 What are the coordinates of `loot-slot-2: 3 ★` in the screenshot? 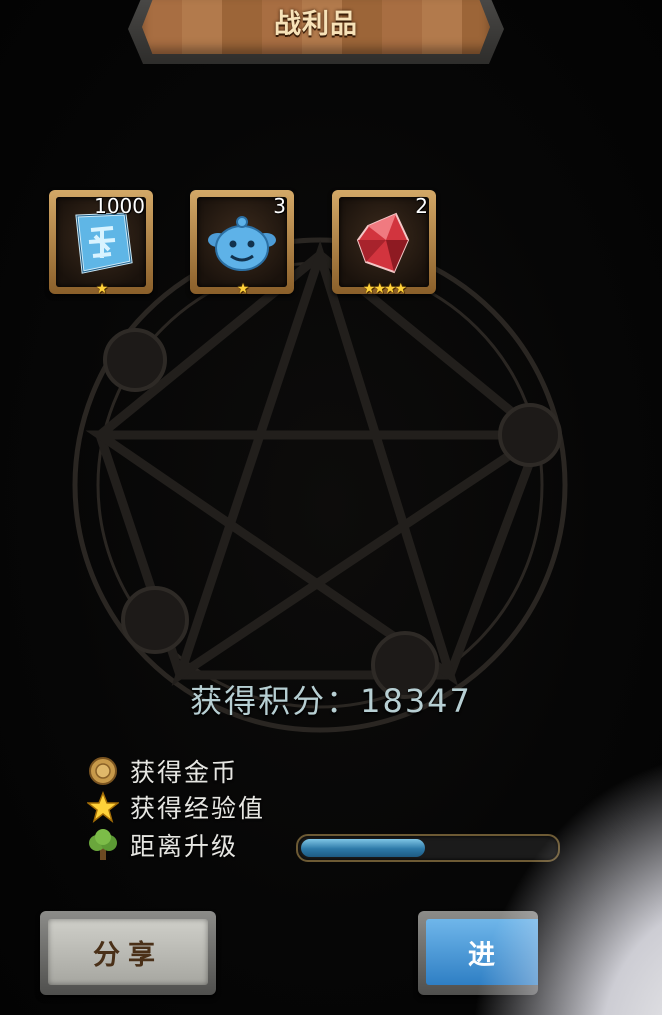 It's located at (242, 243).